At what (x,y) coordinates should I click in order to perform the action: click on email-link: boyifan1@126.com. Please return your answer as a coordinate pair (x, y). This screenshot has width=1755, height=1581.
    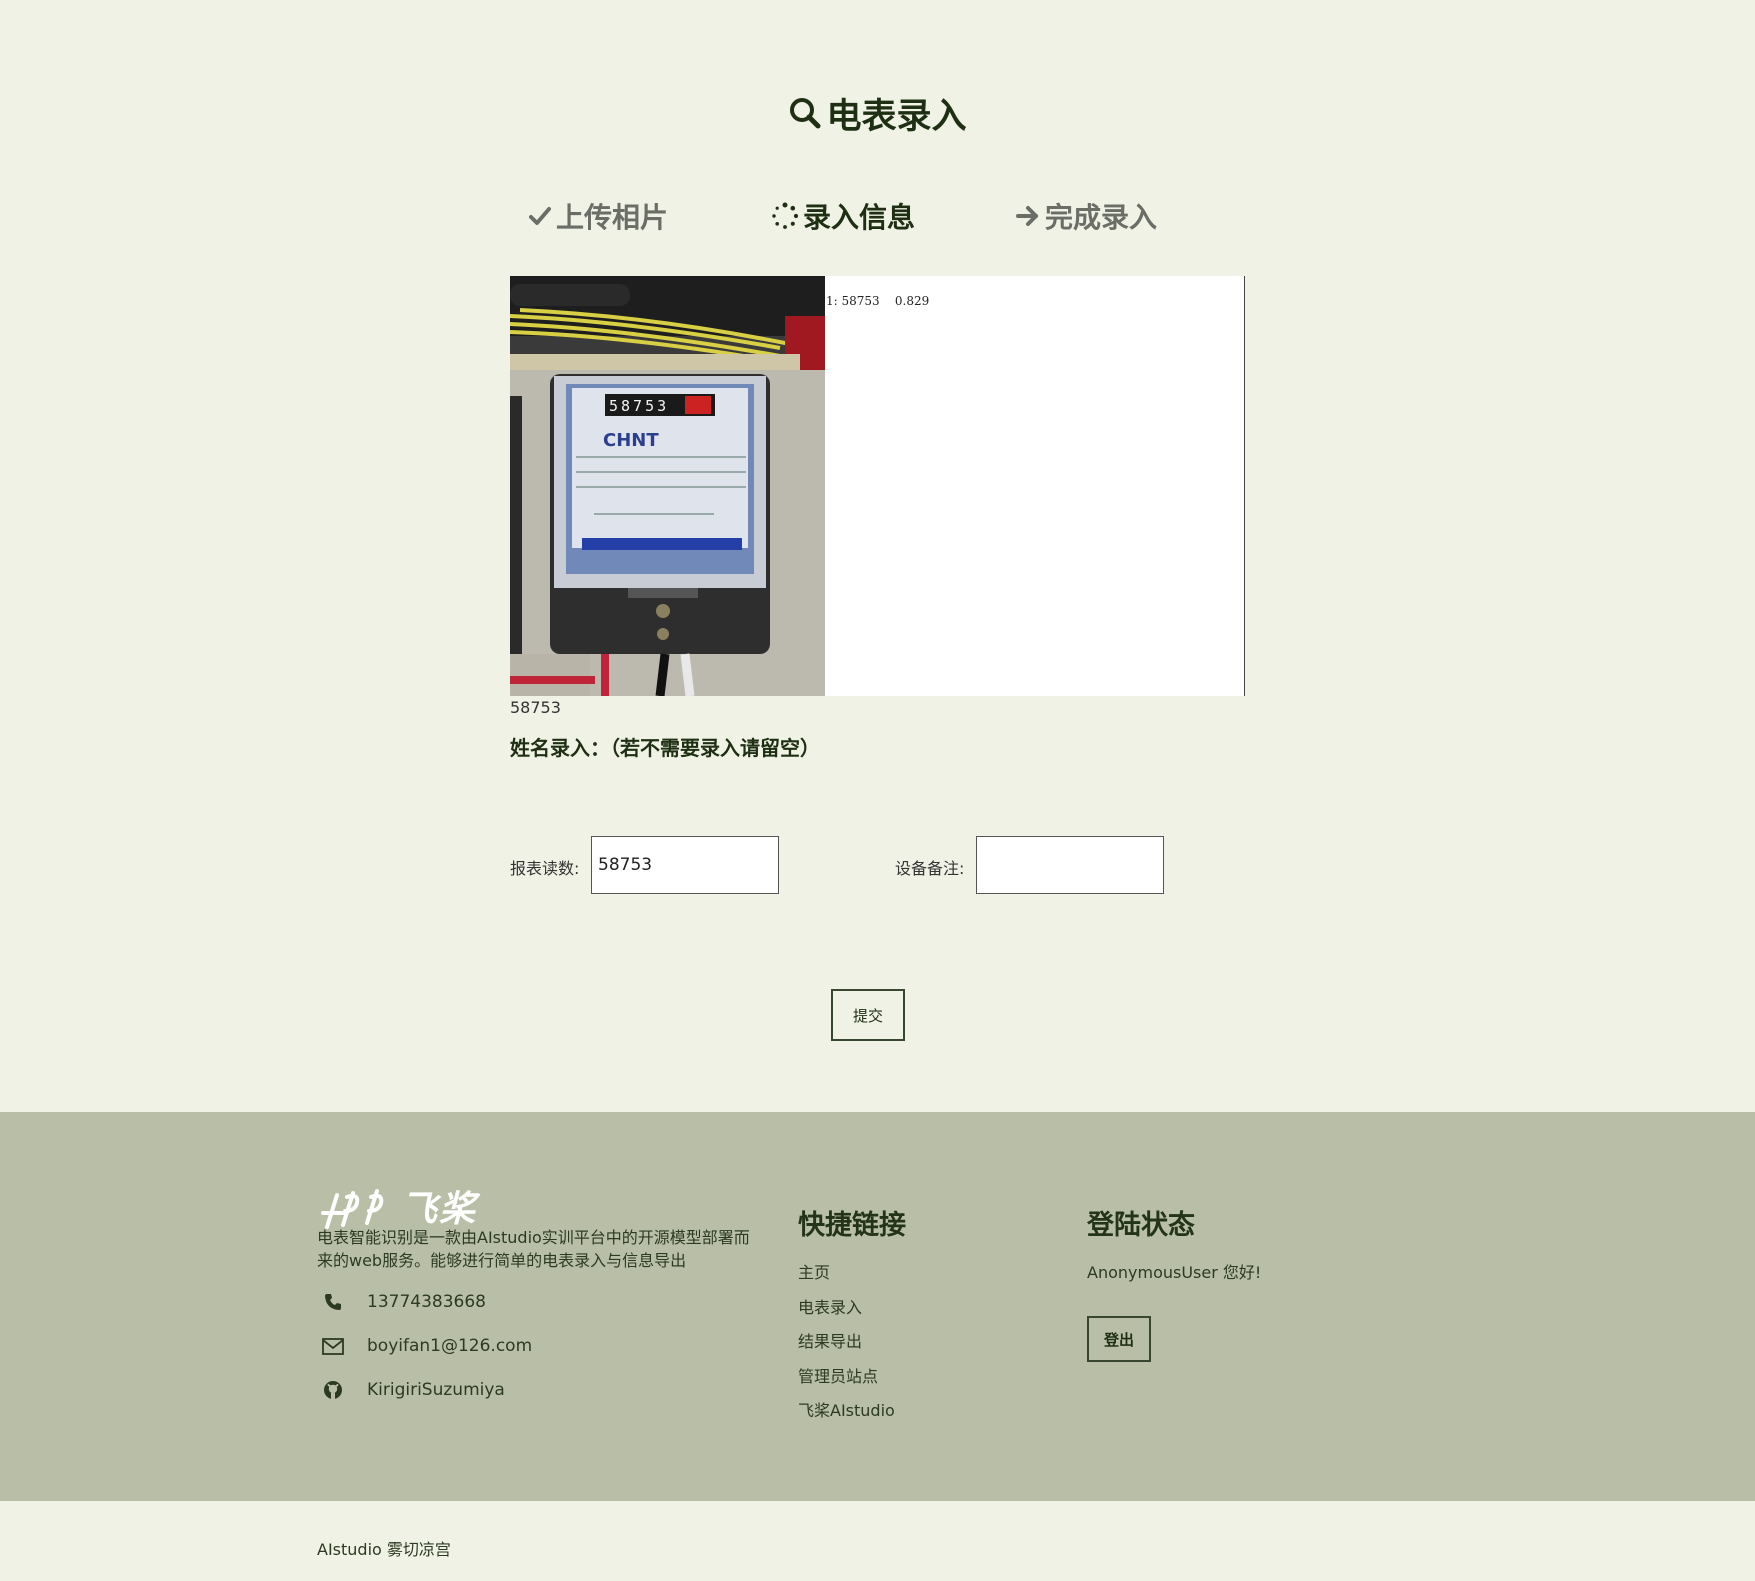
    Looking at the image, I should click on (449, 1346).